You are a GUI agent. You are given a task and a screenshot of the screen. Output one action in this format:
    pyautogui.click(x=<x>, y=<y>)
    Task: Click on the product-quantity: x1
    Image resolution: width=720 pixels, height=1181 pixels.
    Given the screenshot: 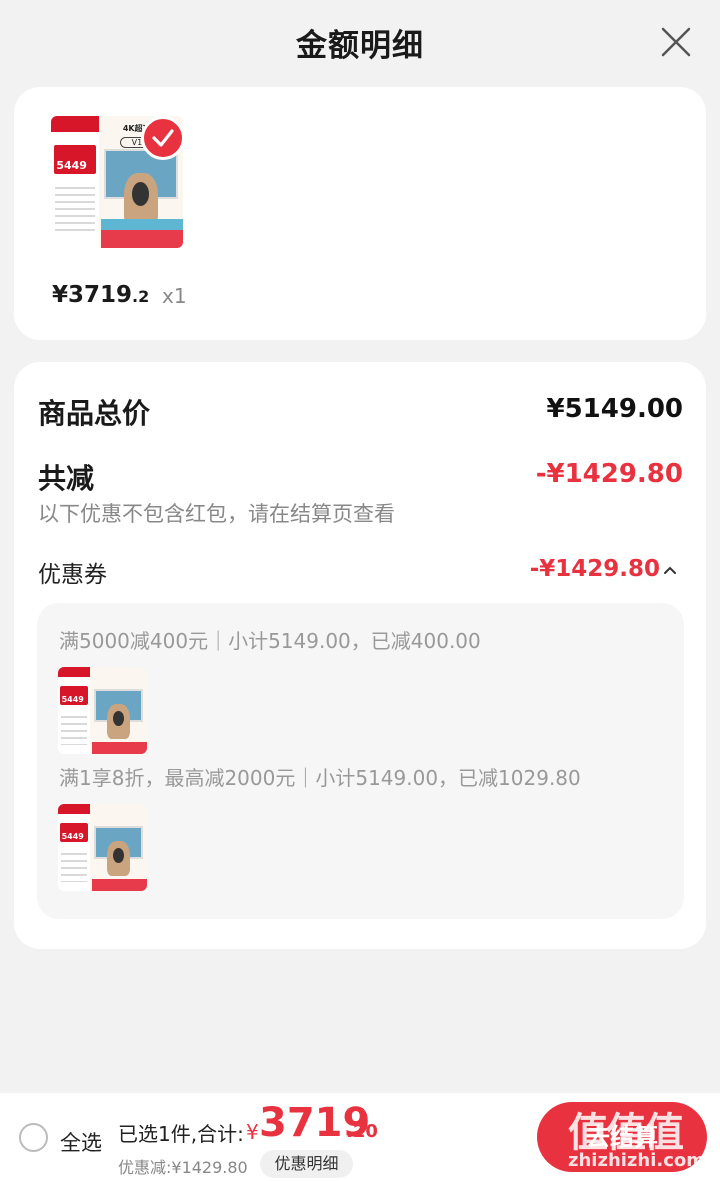 What is the action you would take?
    pyautogui.click(x=174, y=296)
    